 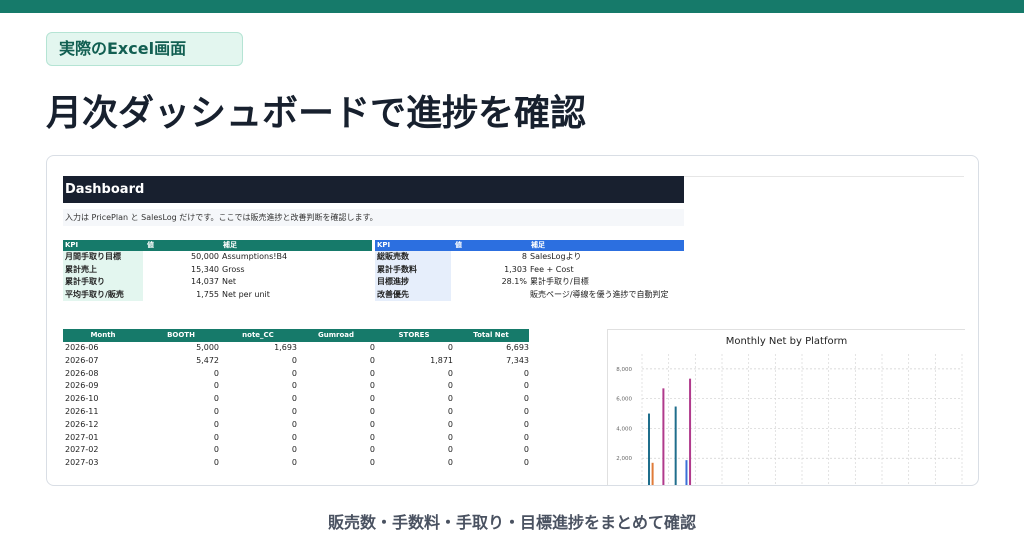 I want to click on cell-month: 2026-11, so click(x=82, y=411).